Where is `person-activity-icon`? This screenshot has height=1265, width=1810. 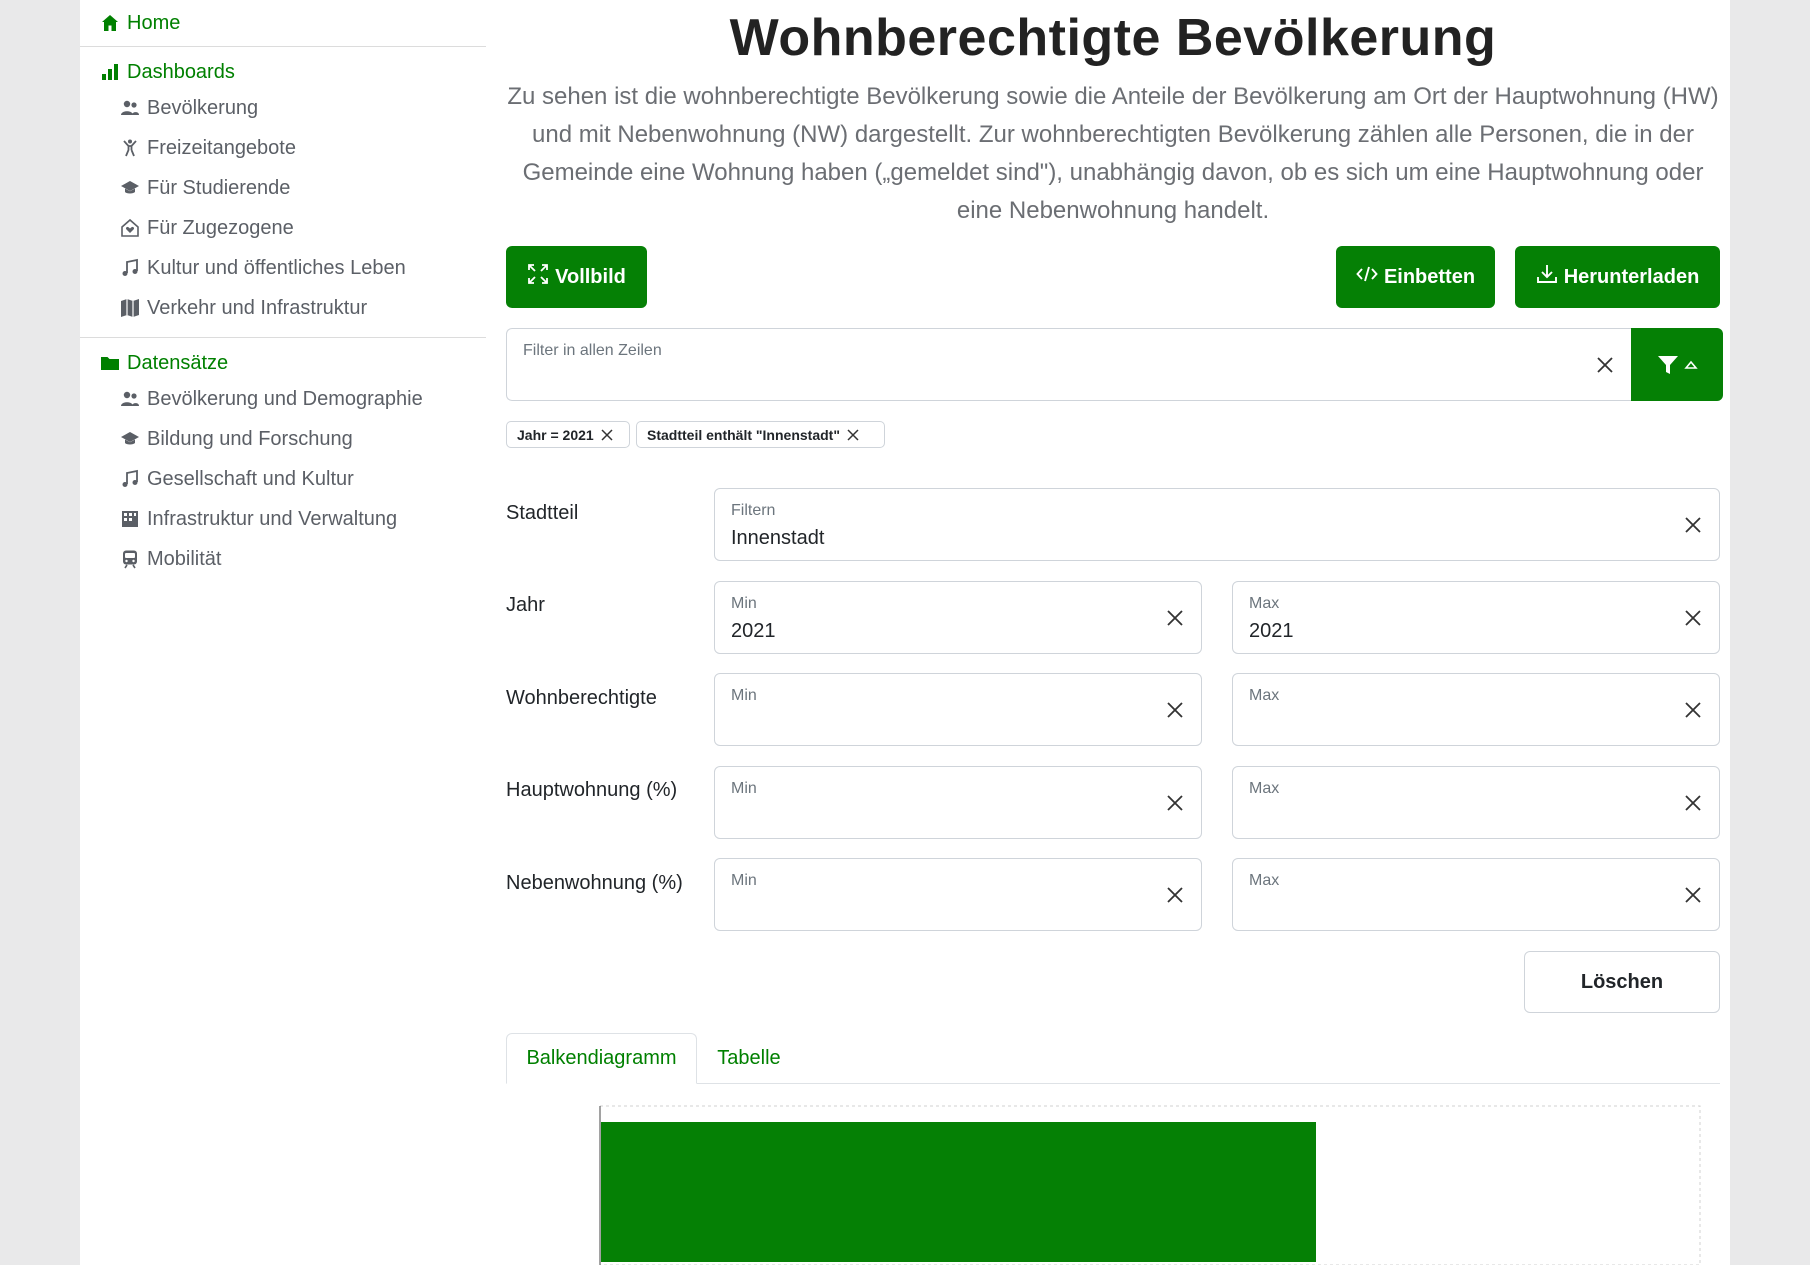 person-activity-icon is located at coordinates (130, 148).